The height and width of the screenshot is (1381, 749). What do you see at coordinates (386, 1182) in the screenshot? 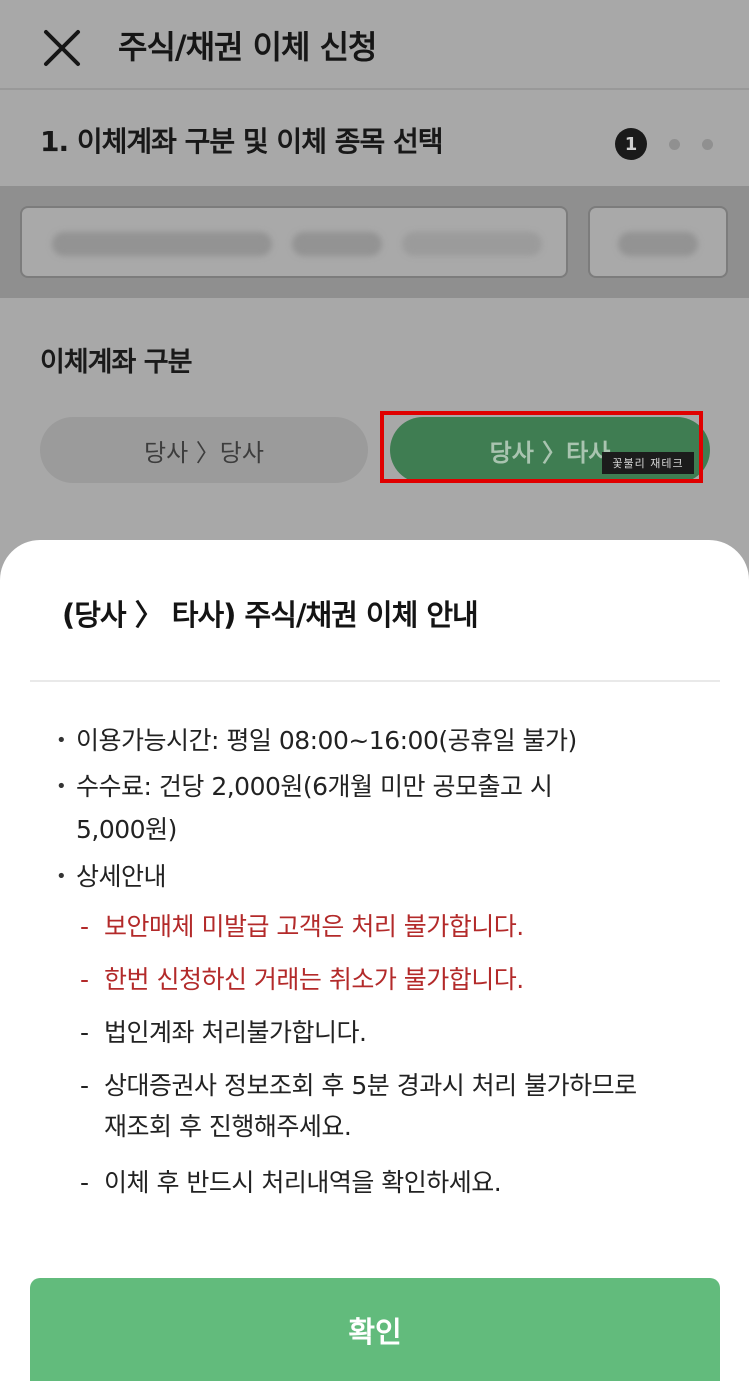
I see `detail-item-check-history: 이체 후 반드시 처리내역을 확인하세요.` at bounding box center [386, 1182].